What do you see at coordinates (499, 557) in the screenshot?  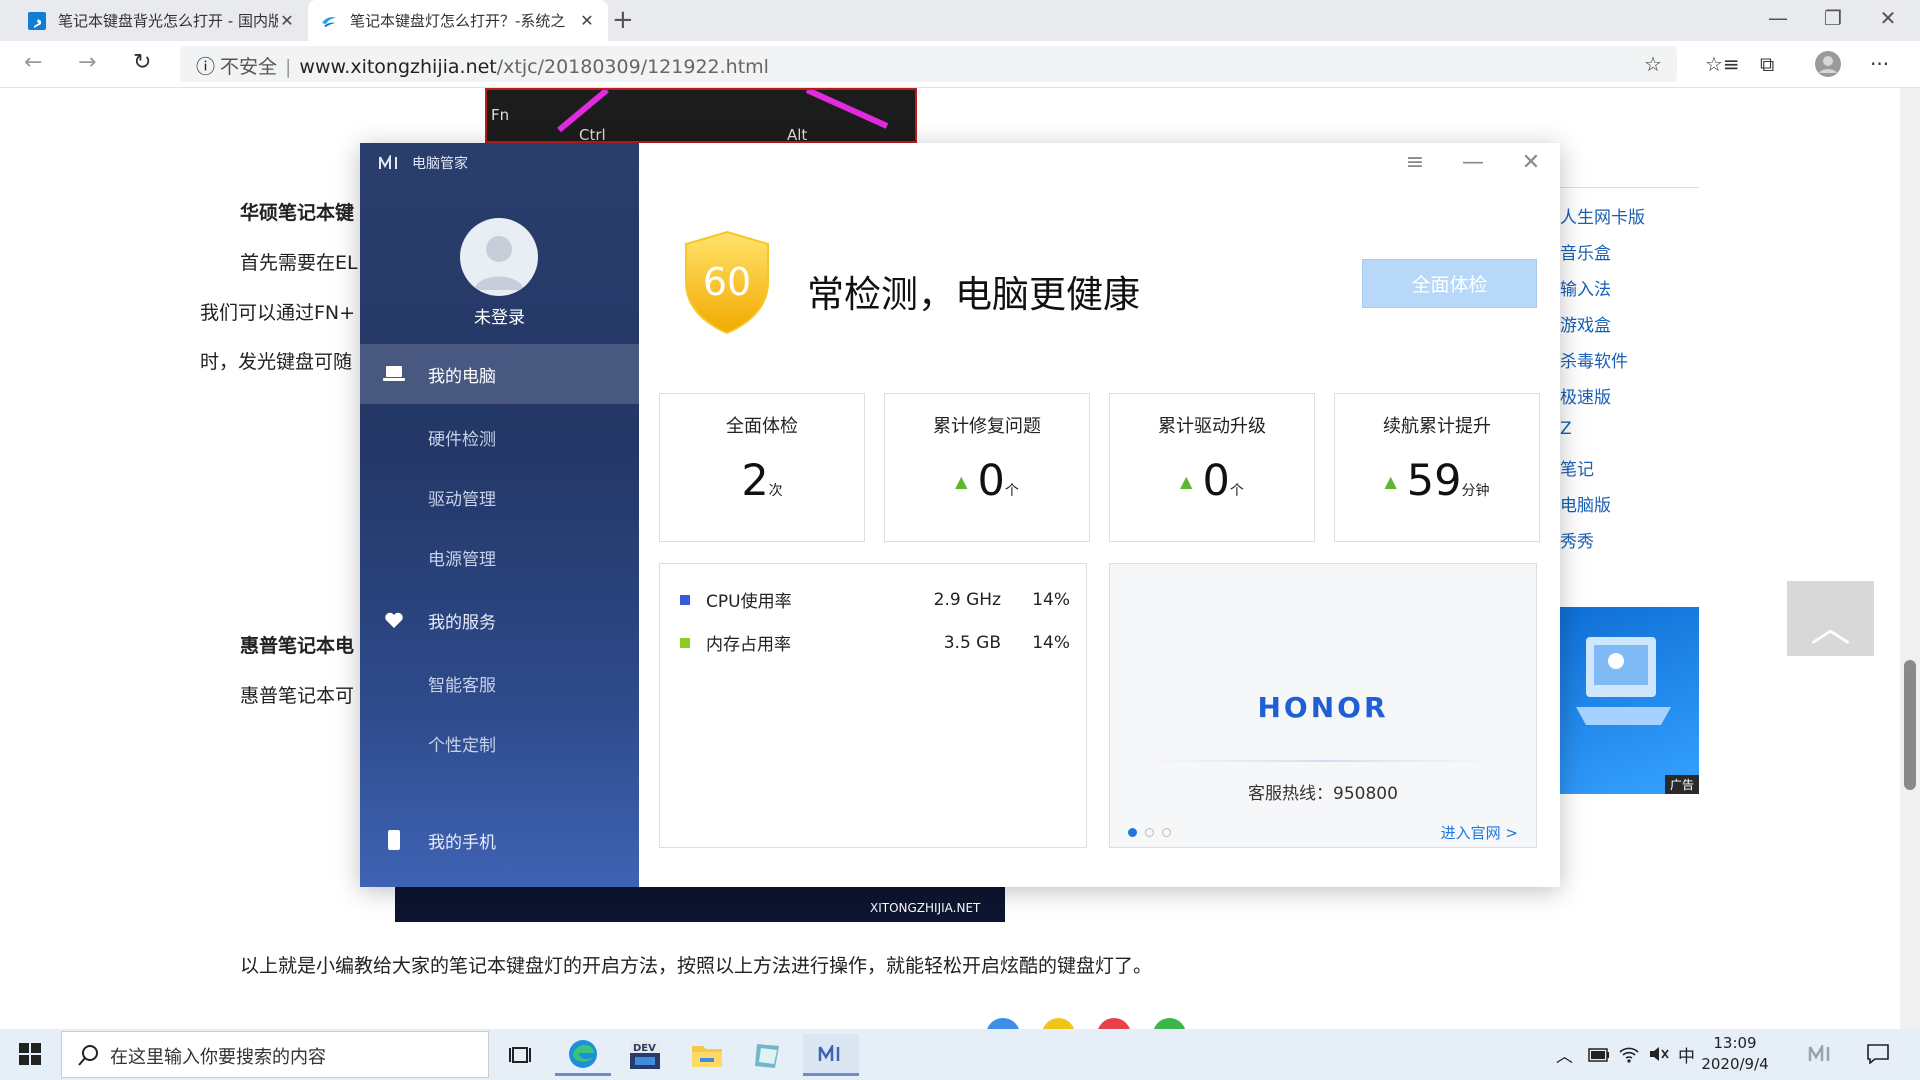 I see `nav-power-management: 电源管理` at bounding box center [499, 557].